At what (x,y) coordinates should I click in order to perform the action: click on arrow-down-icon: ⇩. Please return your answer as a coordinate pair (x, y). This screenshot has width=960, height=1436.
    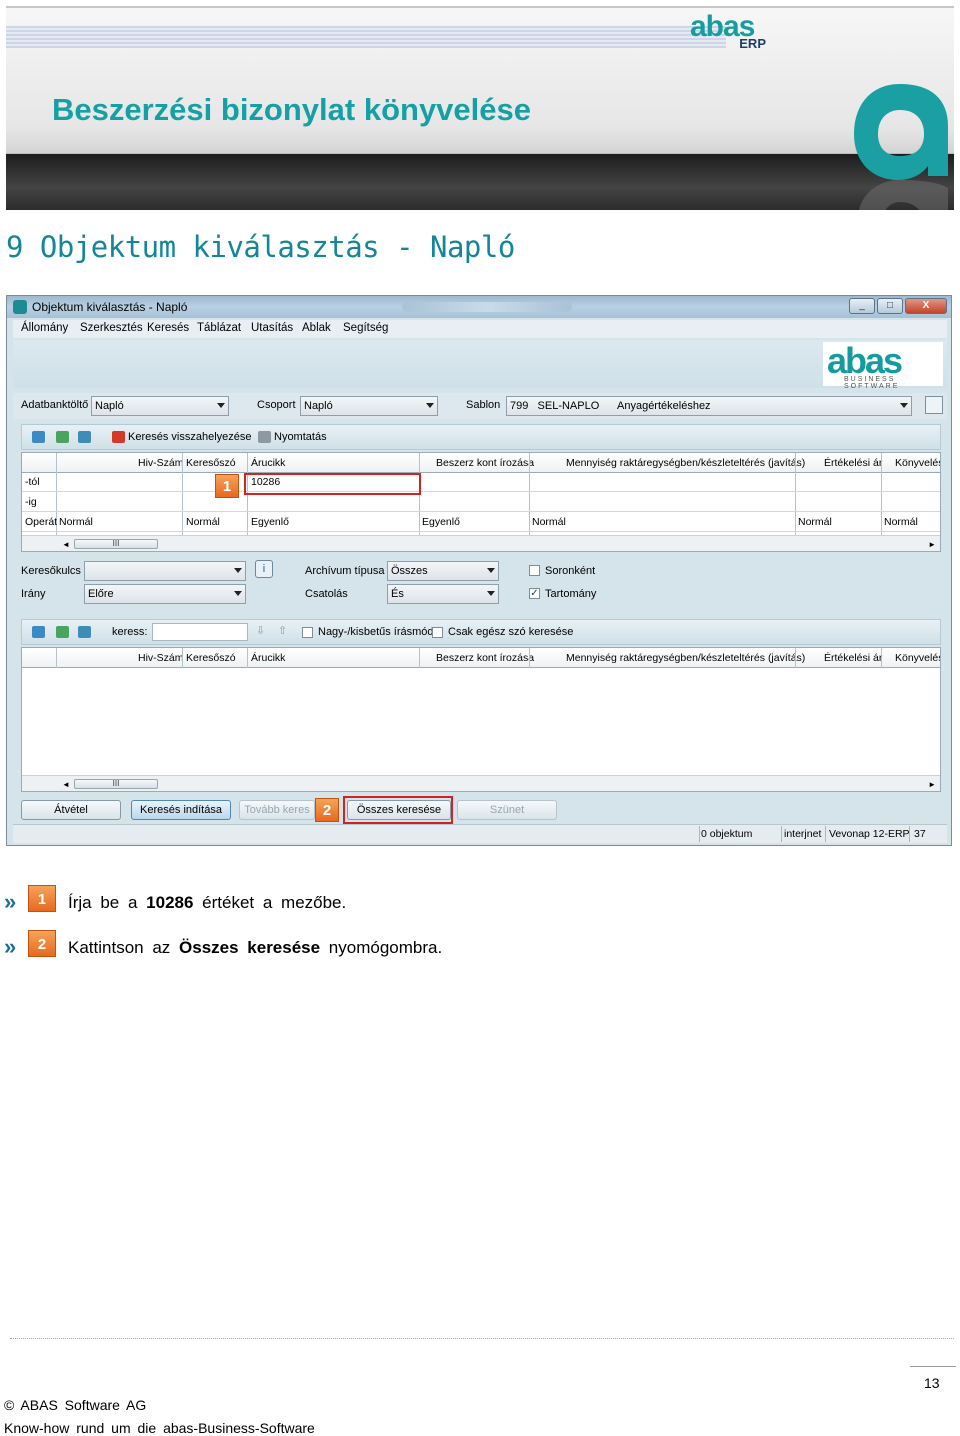
    Looking at the image, I should click on (260, 630).